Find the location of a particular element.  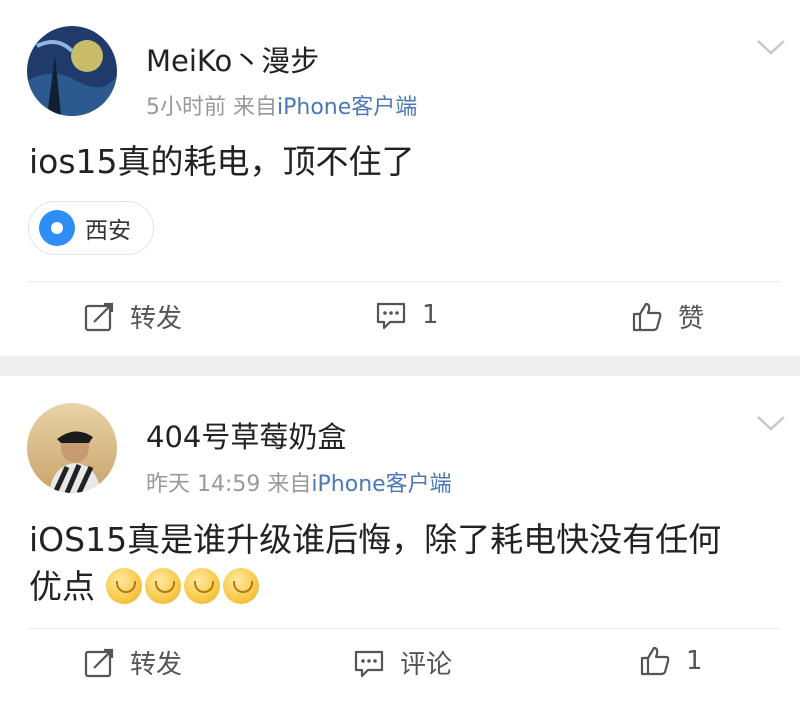

post-time: 5小时前 is located at coordinates (186, 107).